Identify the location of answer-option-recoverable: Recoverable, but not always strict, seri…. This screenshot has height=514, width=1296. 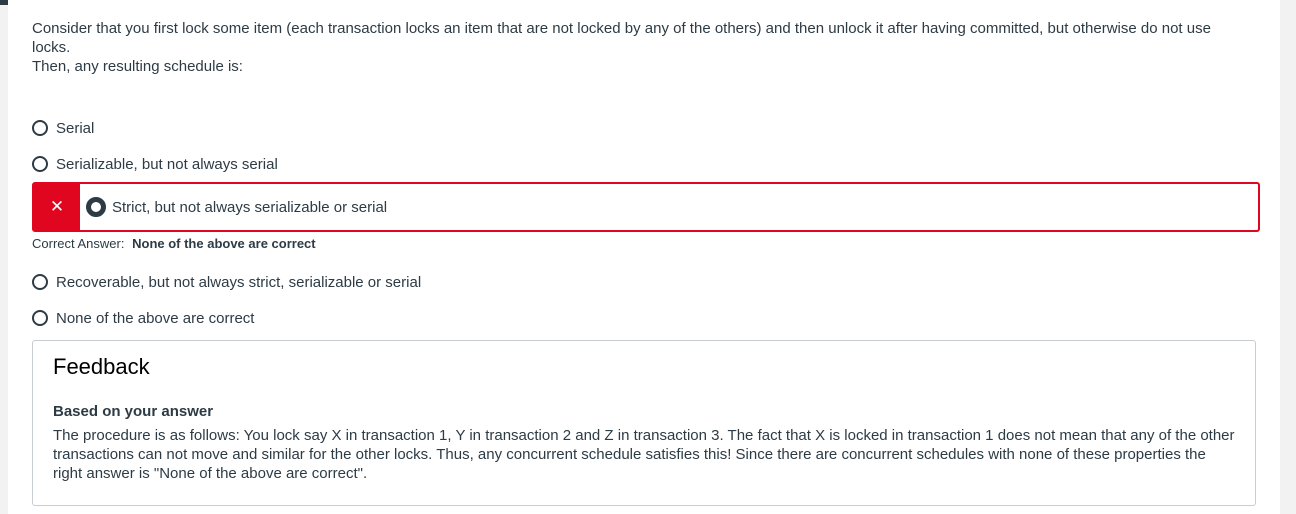
(226, 282).